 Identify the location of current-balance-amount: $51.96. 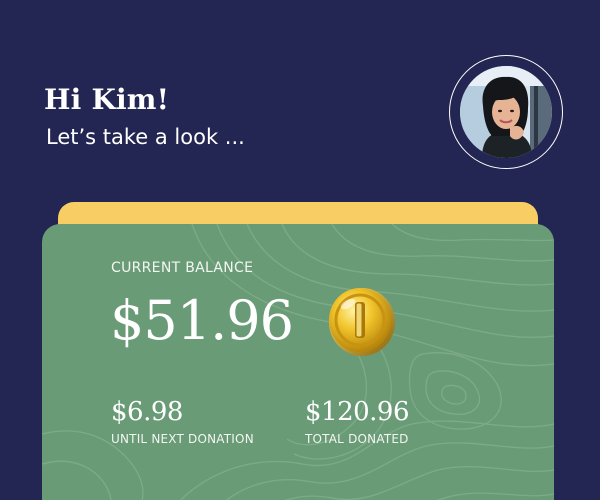
(202, 320).